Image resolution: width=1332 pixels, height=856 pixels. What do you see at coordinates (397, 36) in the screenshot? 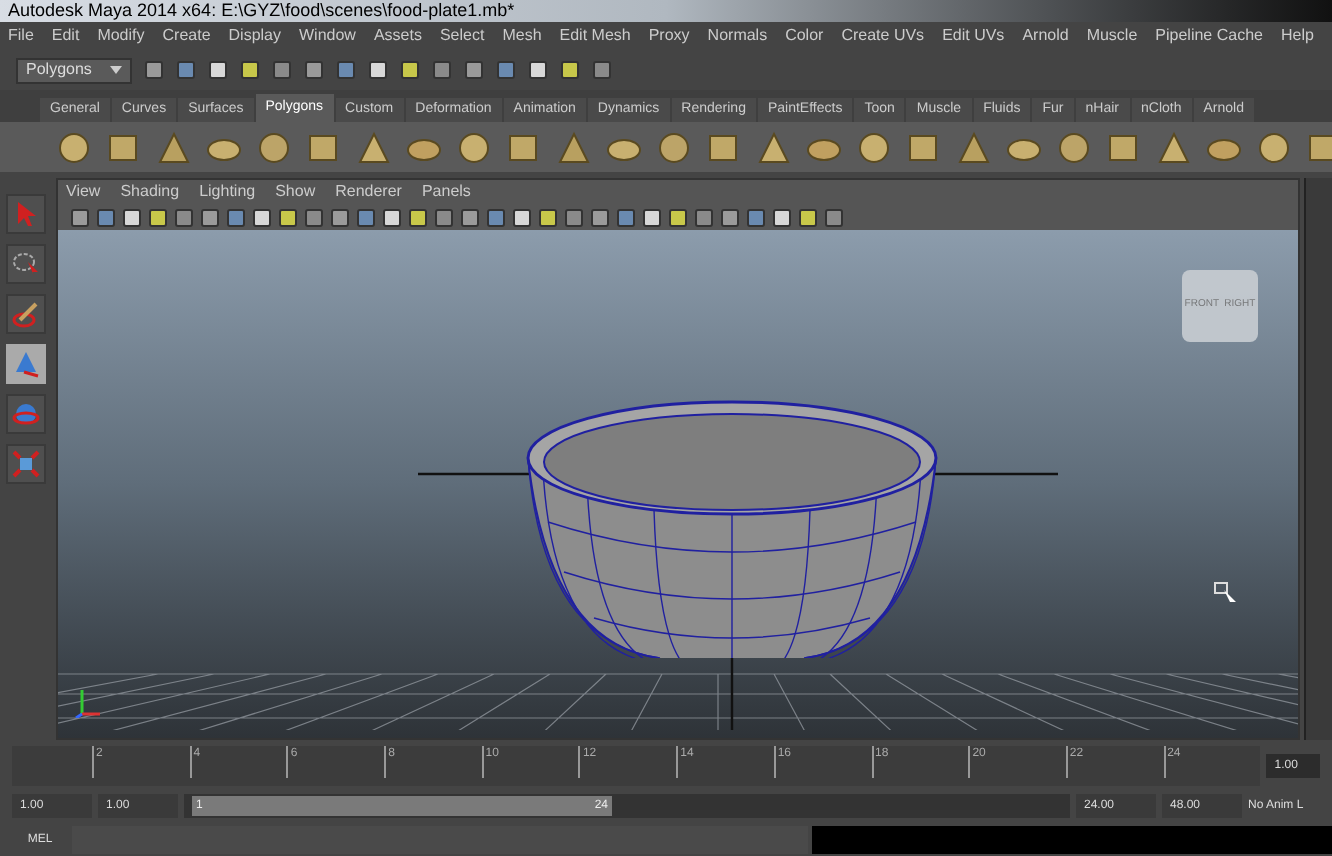
I see `menu-item: Assets` at bounding box center [397, 36].